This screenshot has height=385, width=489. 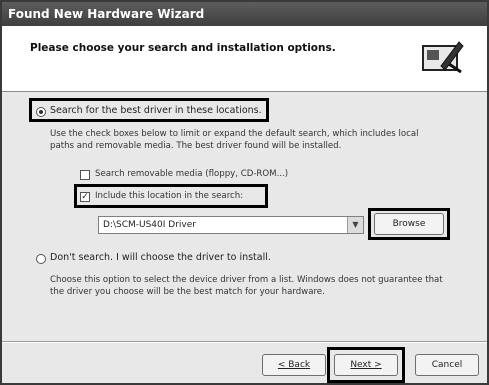 I want to click on hardware-wizard-icon, so click(x=443, y=57).